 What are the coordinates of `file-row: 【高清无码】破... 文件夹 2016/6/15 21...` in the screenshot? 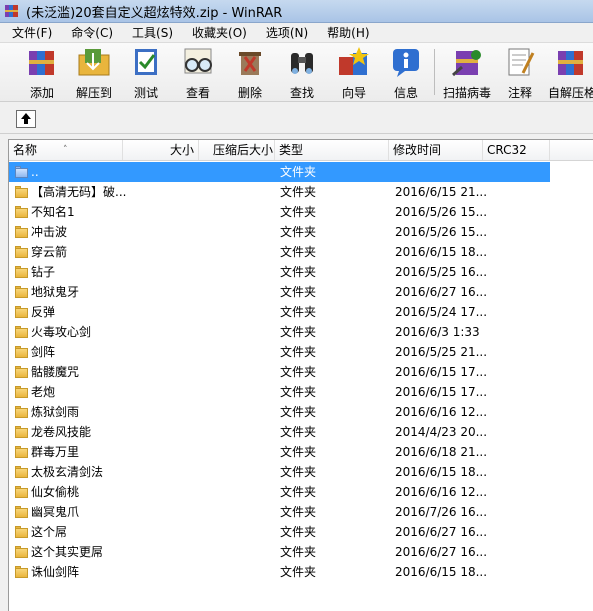 It's located at (301, 192).